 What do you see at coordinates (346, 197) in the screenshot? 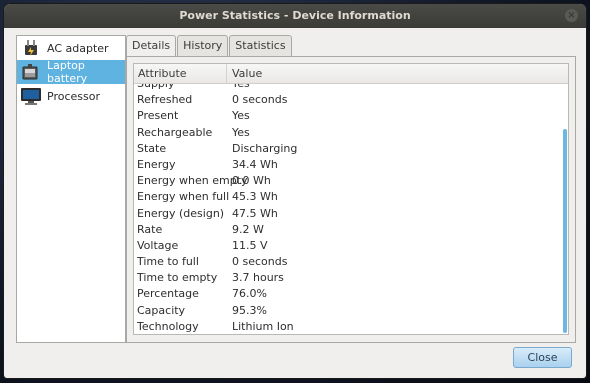
I see `table-row: Energy when full 45.3 Wh` at bounding box center [346, 197].